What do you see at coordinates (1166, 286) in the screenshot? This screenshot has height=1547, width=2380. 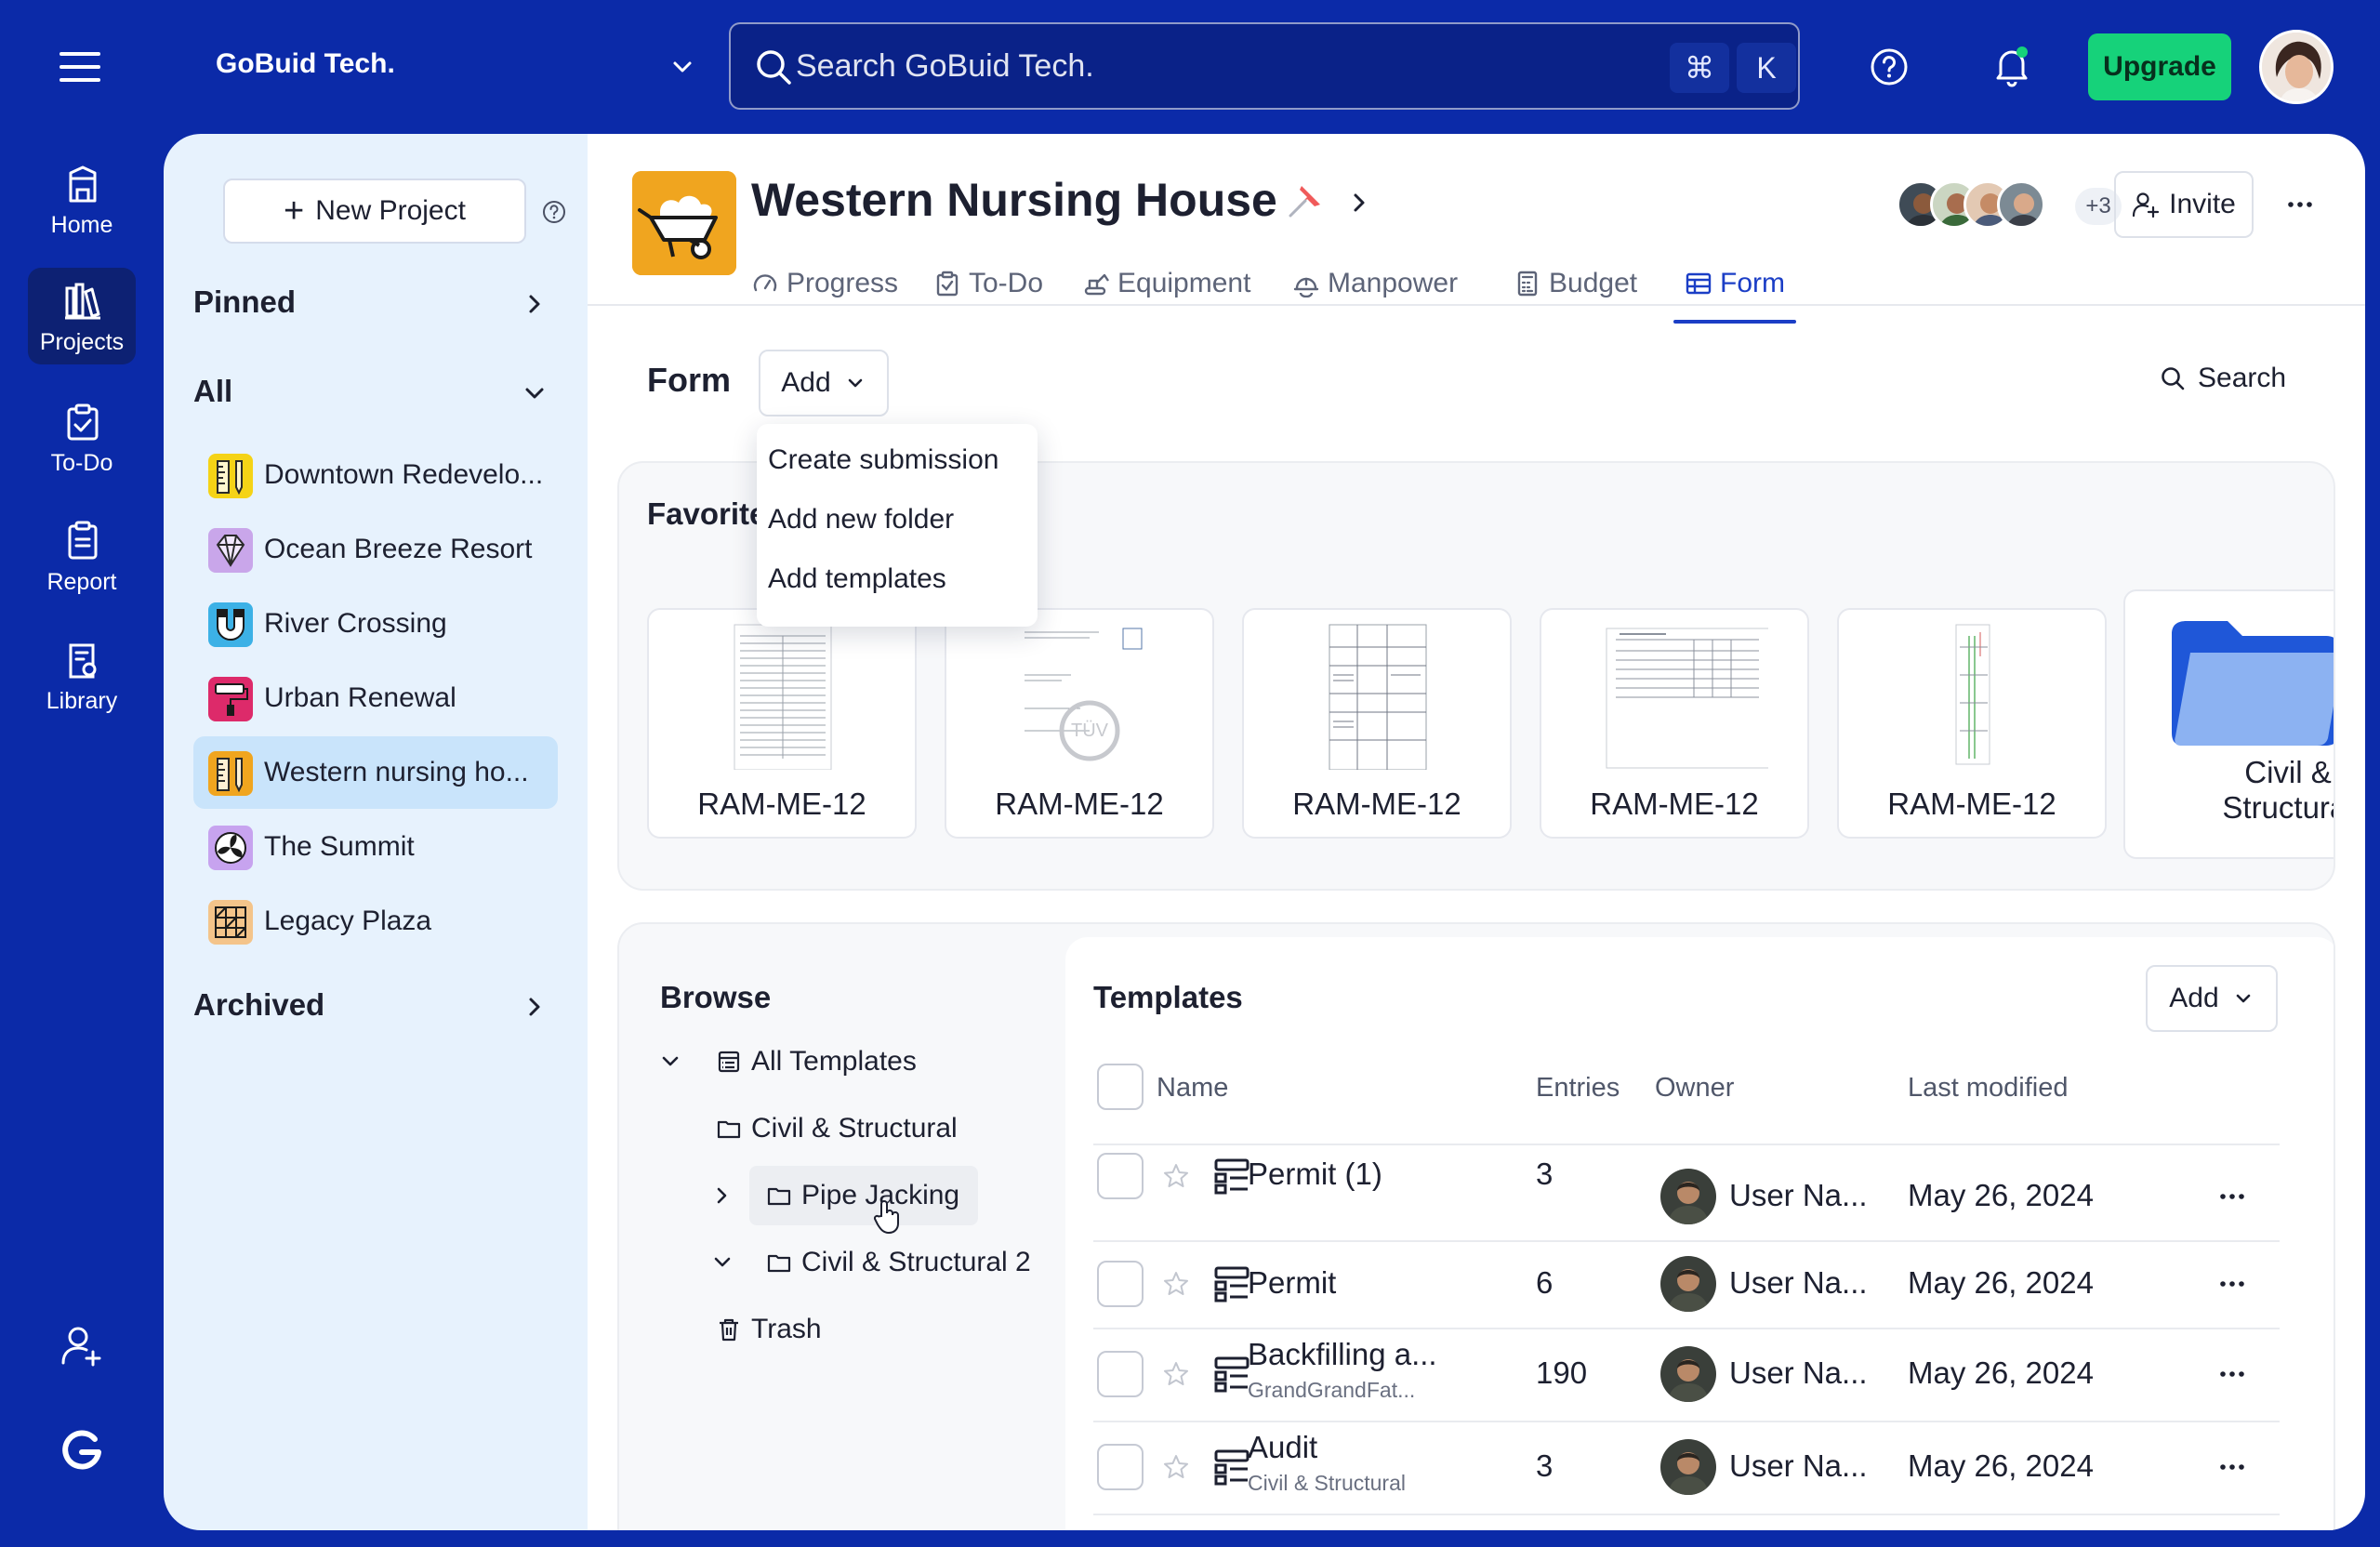 I see `tab-equipment: Equipment` at bounding box center [1166, 286].